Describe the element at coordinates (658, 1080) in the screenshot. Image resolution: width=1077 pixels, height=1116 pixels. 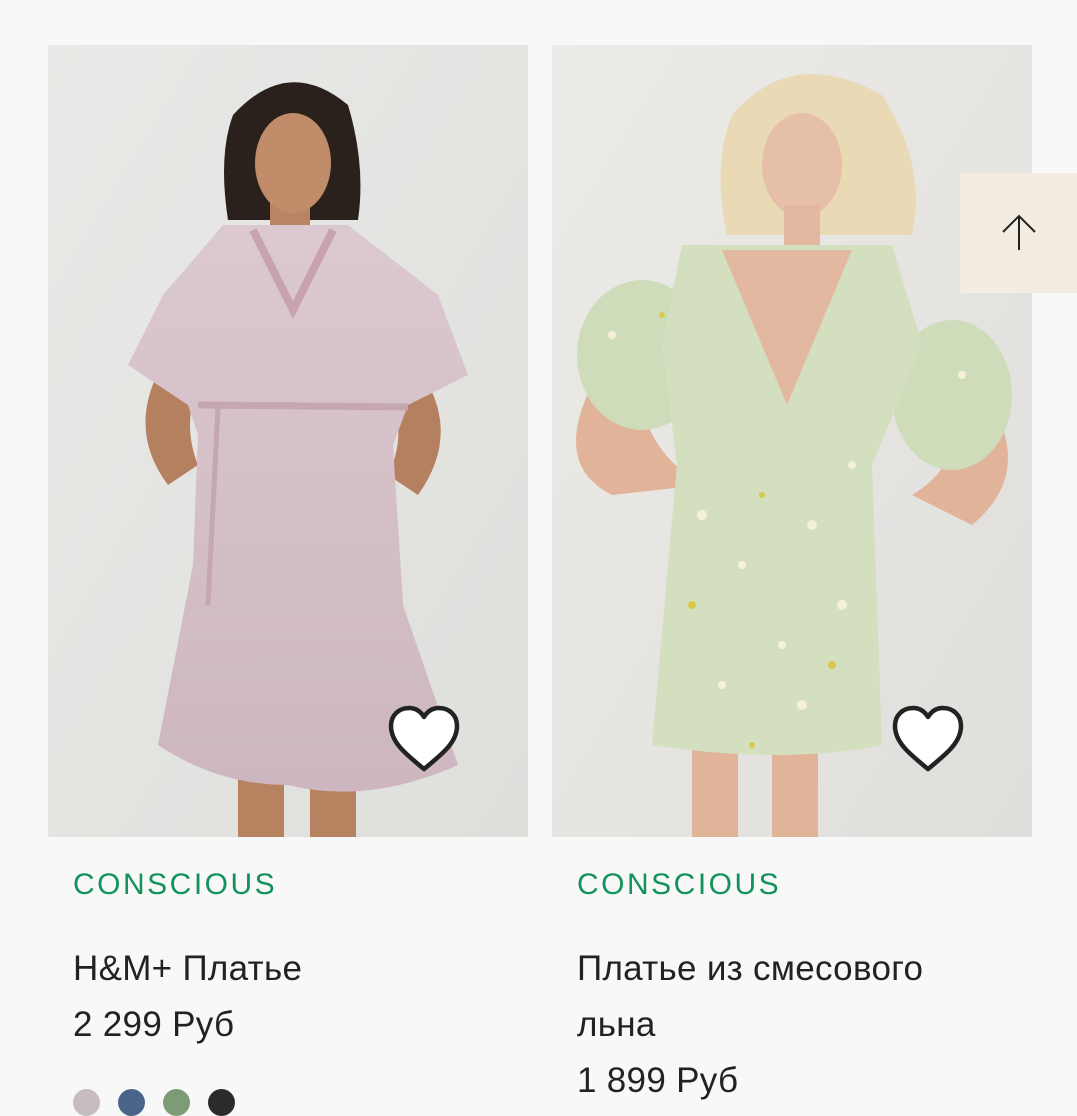
I see `product-price: 1 899 Руб` at that location.